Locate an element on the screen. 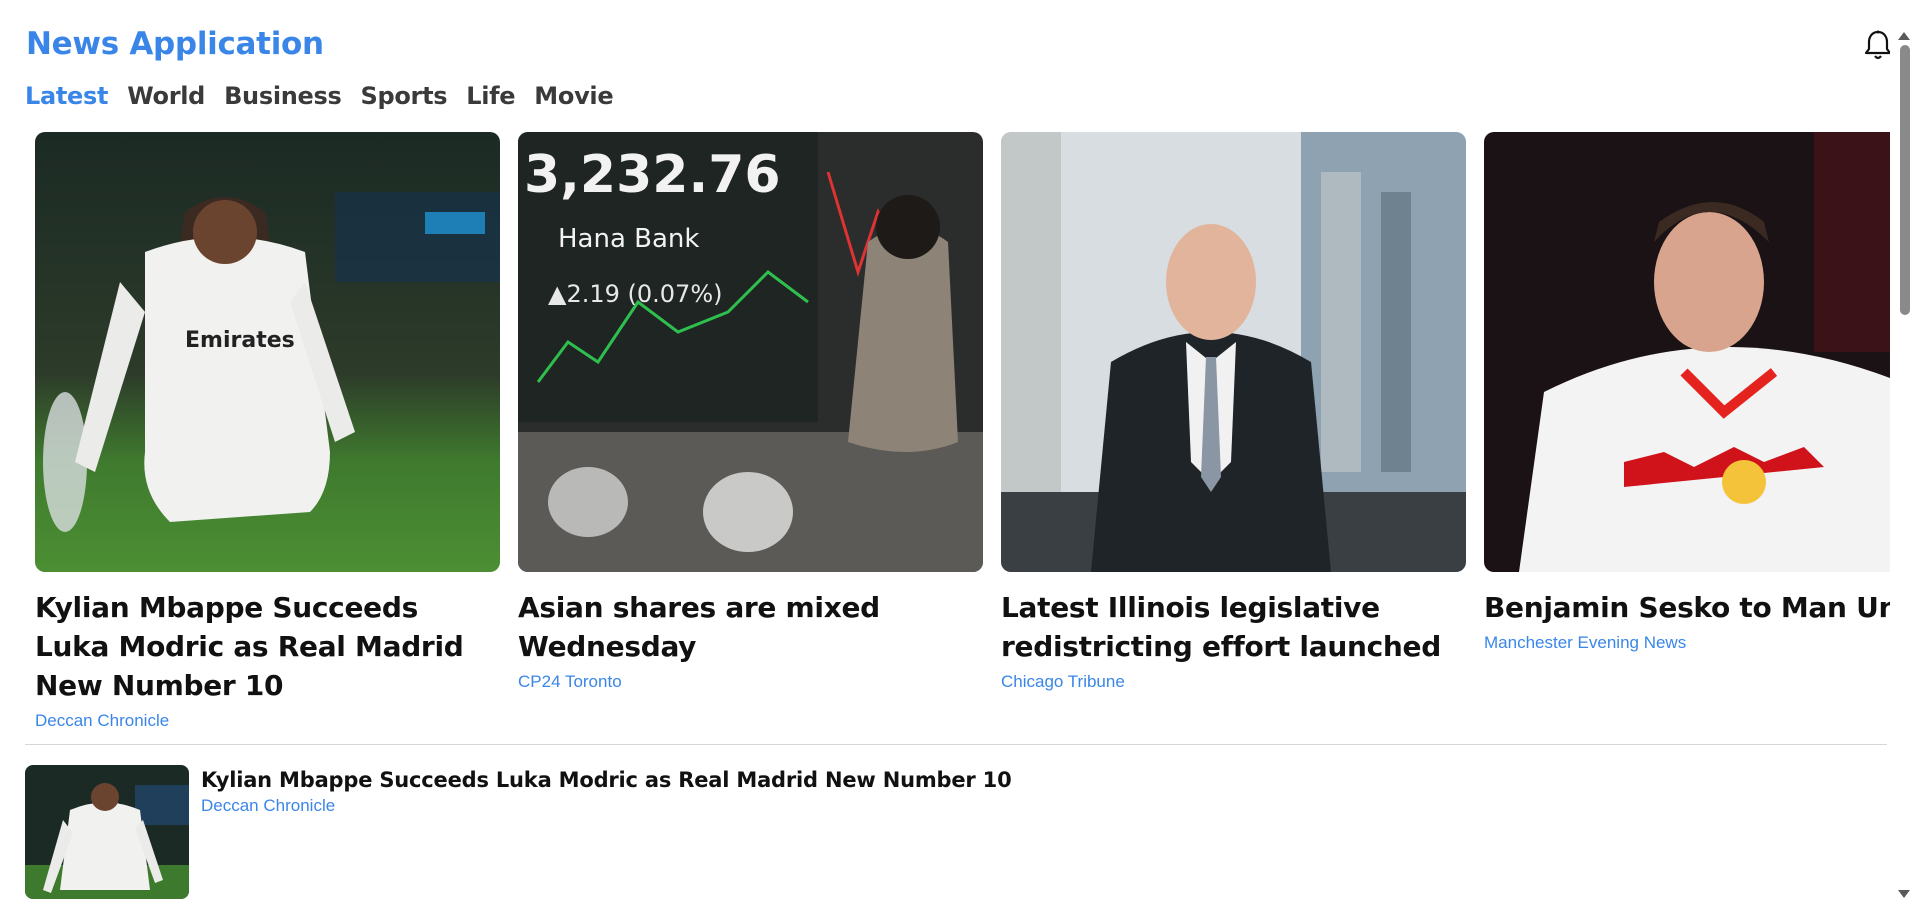 This screenshot has height=916, width=1919. article-image: 3,232.76 Hana Bank ▲2.19 (0.07%) is located at coordinates (750, 352).